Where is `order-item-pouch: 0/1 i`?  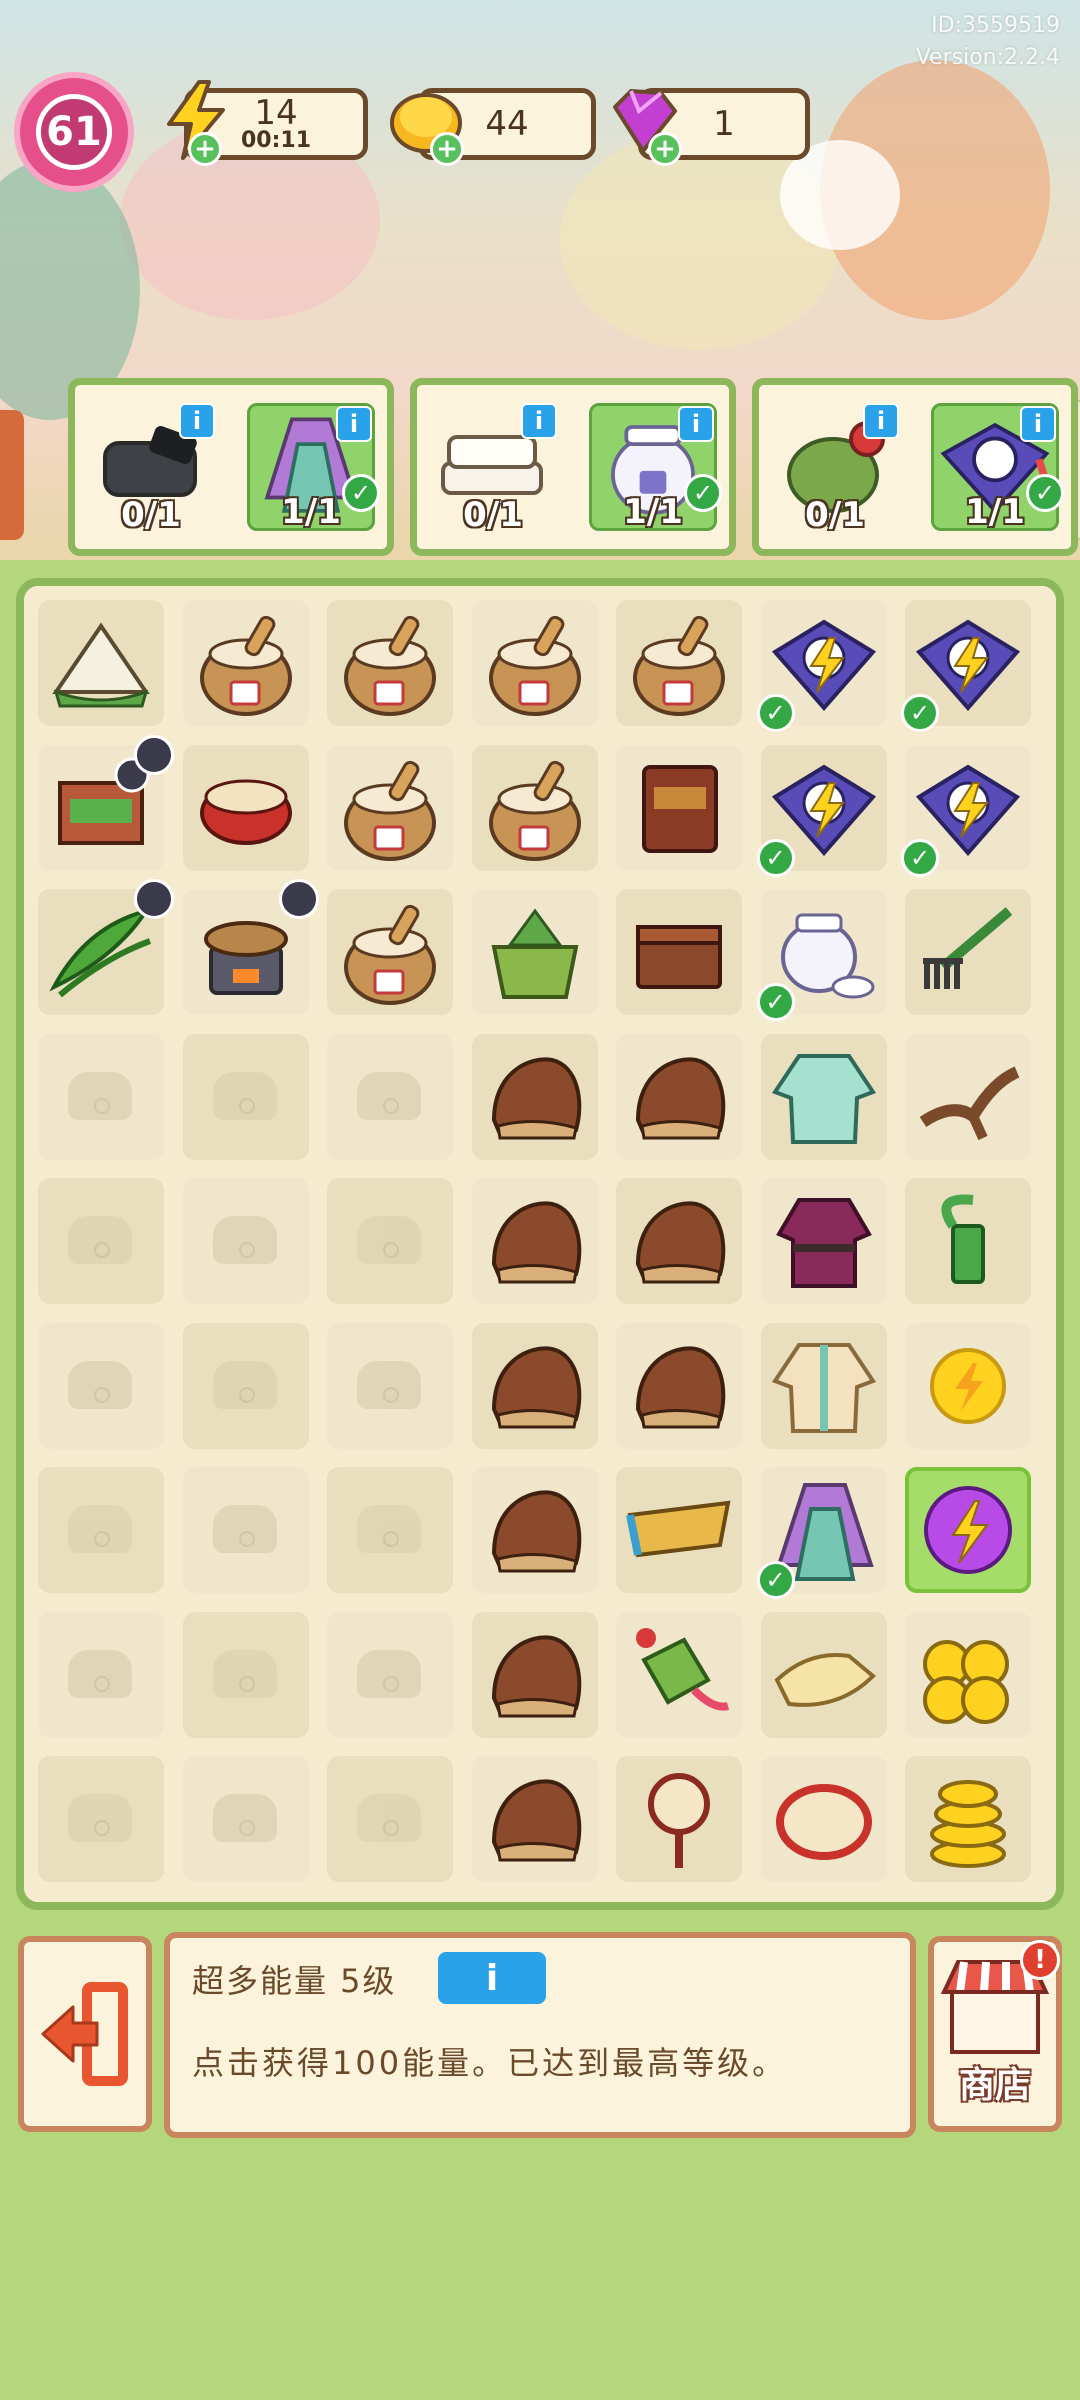 order-item-pouch: 0/1 i is located at coordinates (835, 469).